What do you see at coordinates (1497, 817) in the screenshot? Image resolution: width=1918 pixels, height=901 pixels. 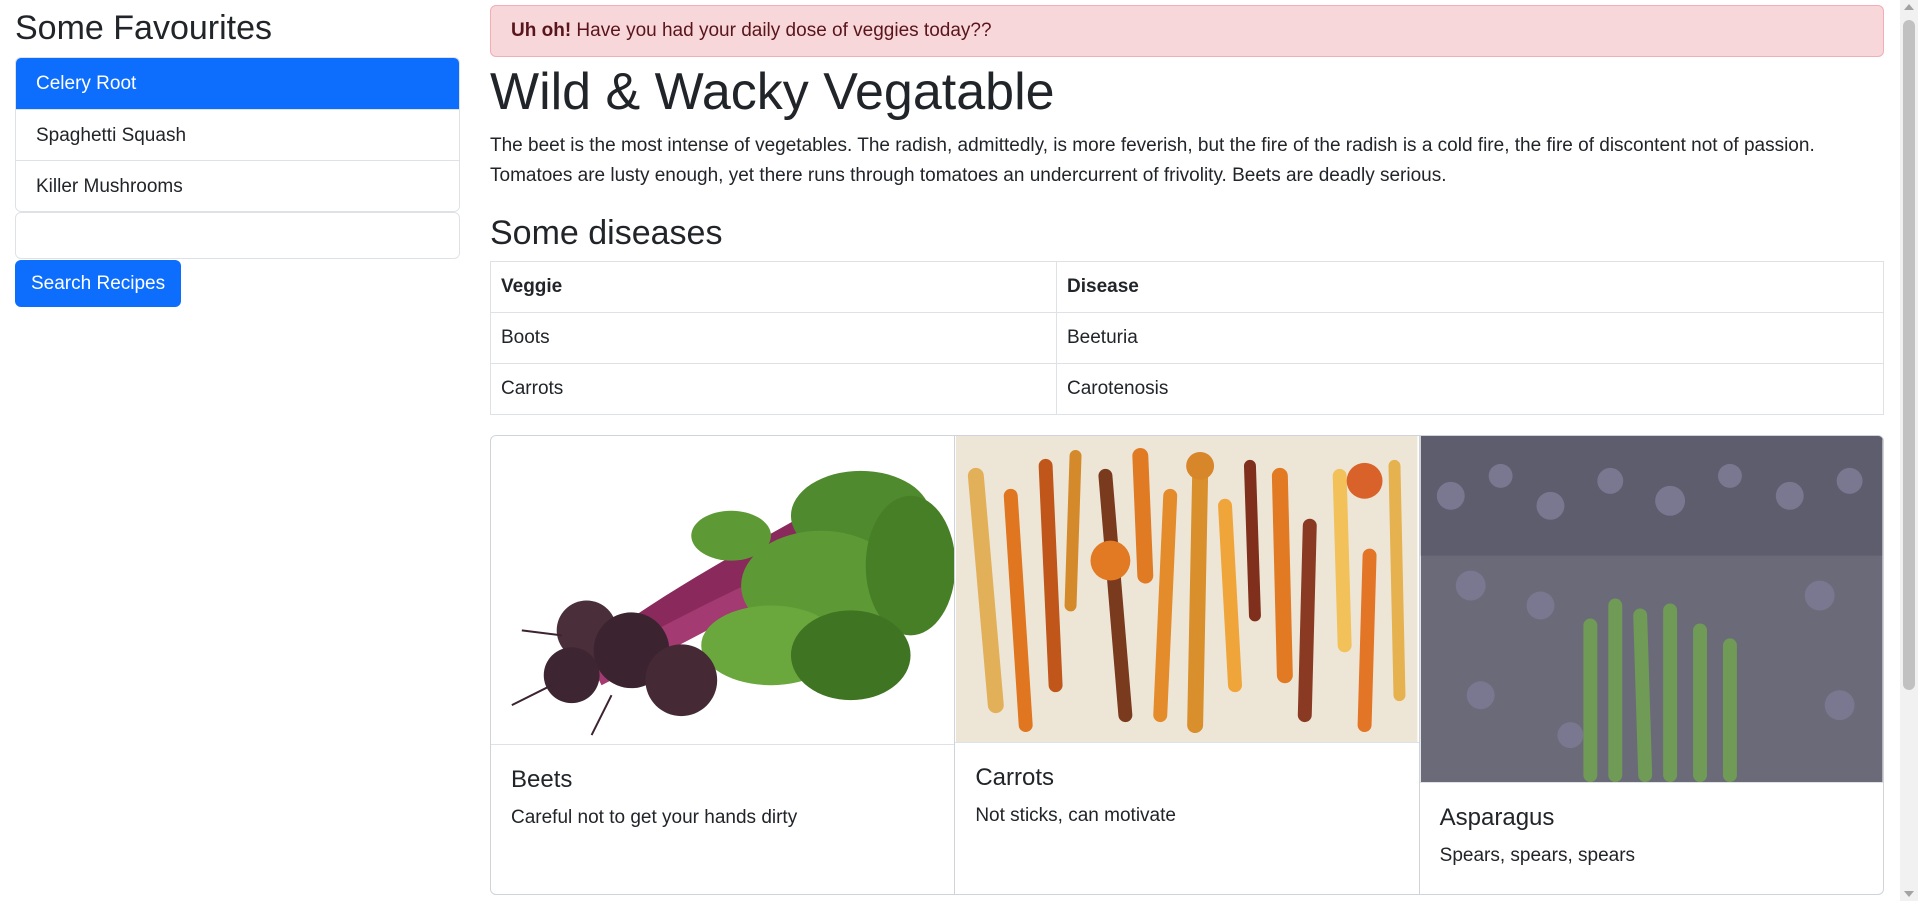 I see `card-title-asparagus: Asparagus` at bounding box center [1497, 817].